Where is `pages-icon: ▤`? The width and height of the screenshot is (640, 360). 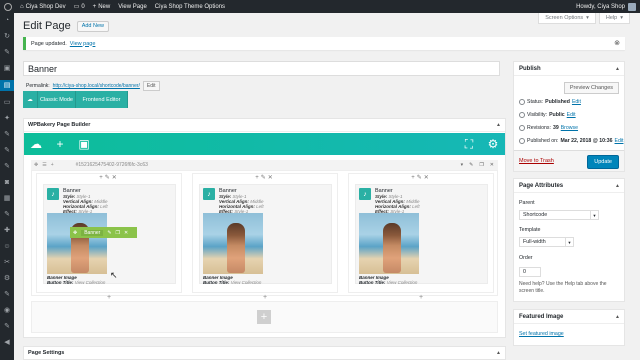 pages-icon: ▤ is located at coordinates (7, 85).